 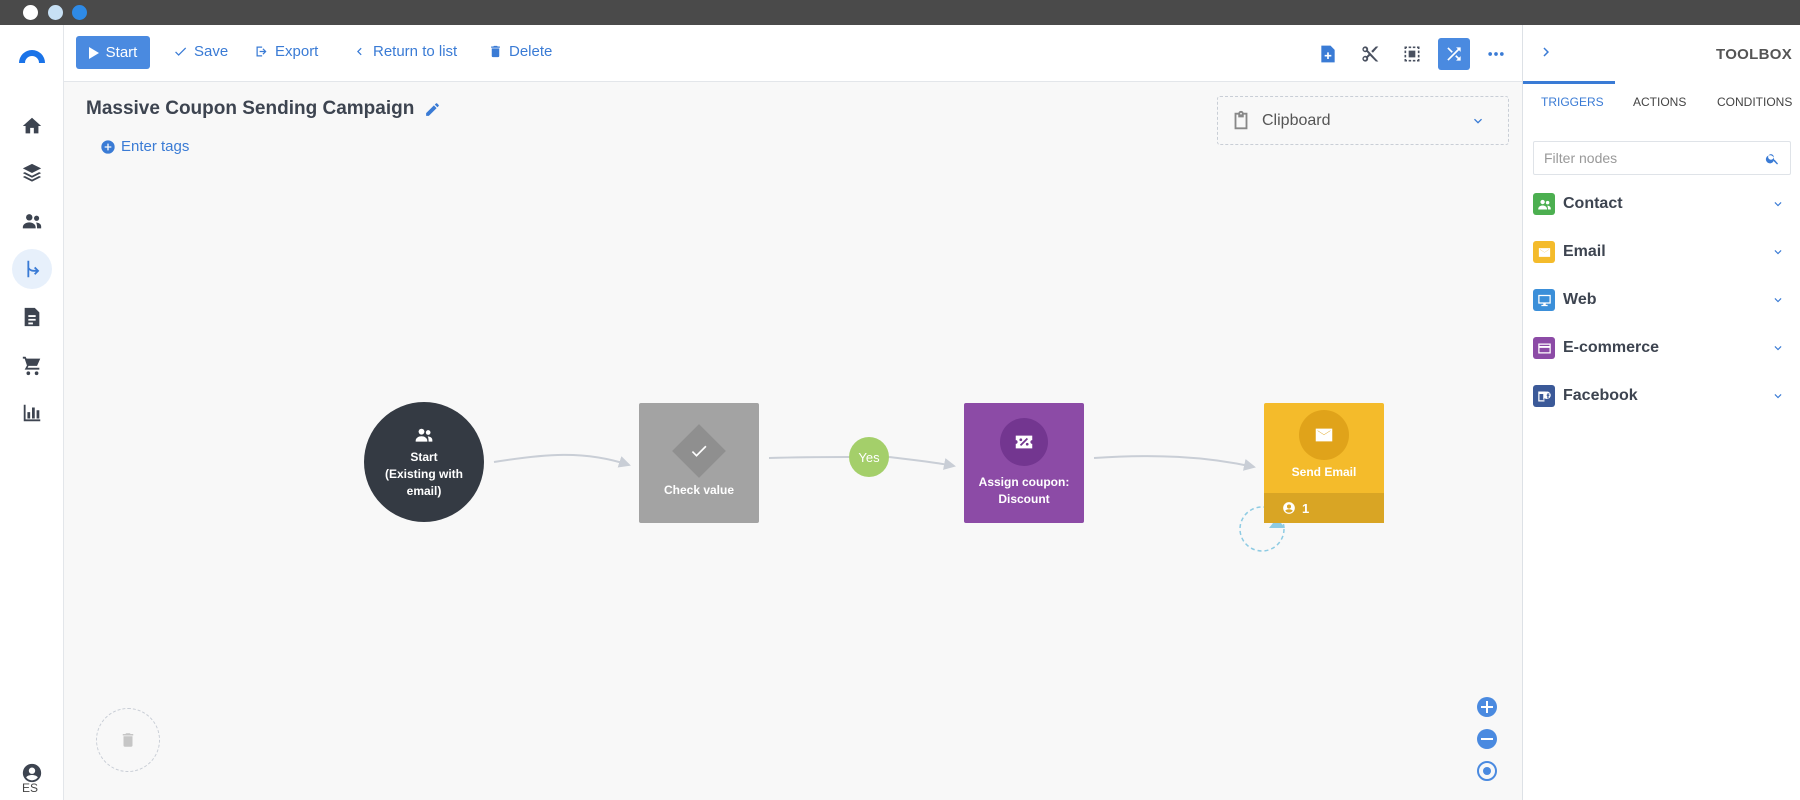 What do you see at coordinates (1580, 299) in the screenshot?
I see `category-label: Web` at bounding box center [1580, 299].